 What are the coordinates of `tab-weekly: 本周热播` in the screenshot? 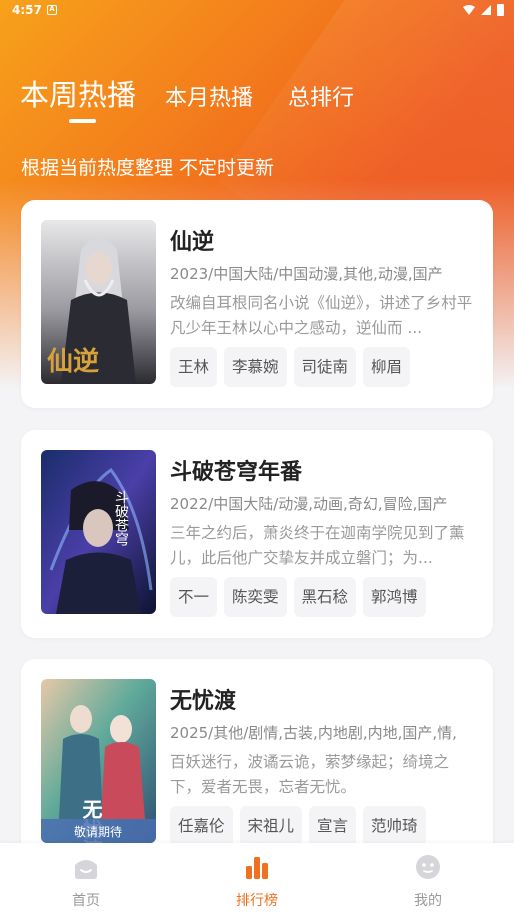 It's located at (78, 93).